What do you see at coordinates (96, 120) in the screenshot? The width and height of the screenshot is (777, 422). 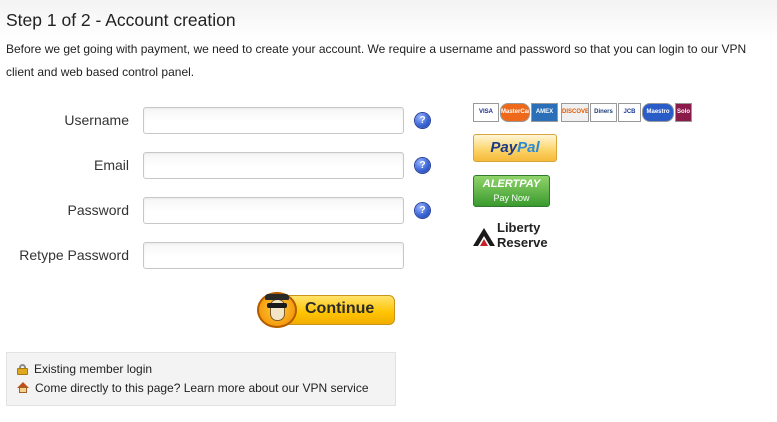 I see `username-label: Username` at bounding box center [96, 120].